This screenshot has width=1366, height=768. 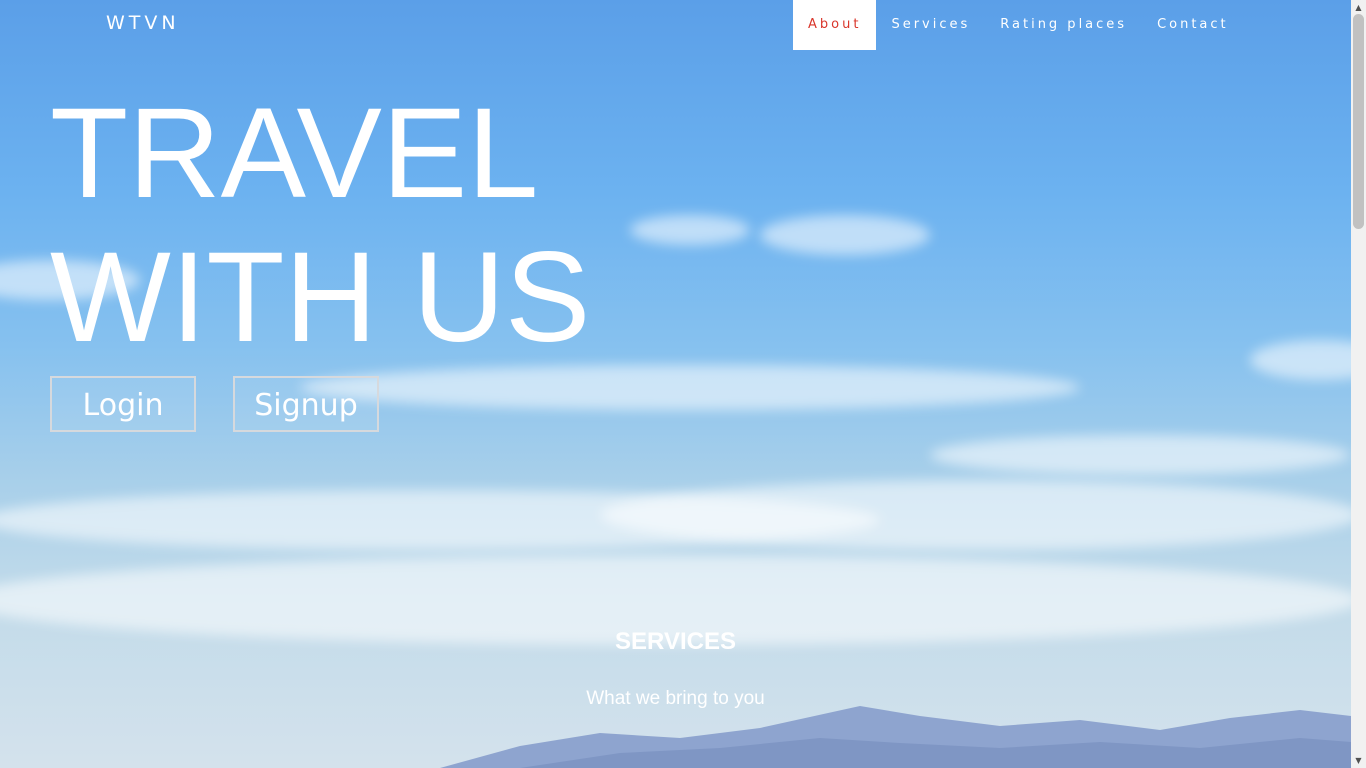 I want to click on login-button: Login, so click(x=123, y=404).